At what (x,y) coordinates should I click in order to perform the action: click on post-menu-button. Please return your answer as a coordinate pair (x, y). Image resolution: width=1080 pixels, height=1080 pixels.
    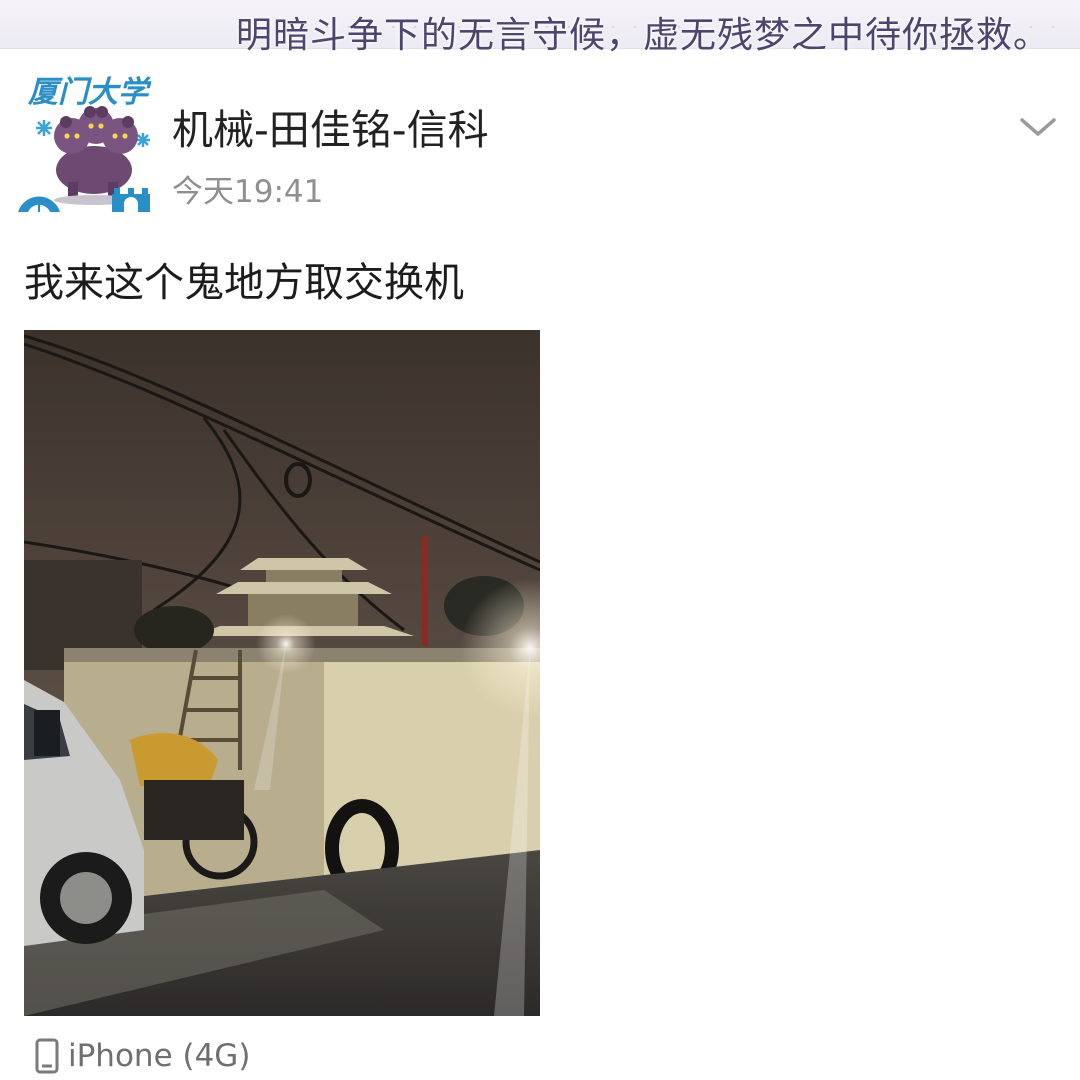
    Looking at the image, I should click on (1038, 127).